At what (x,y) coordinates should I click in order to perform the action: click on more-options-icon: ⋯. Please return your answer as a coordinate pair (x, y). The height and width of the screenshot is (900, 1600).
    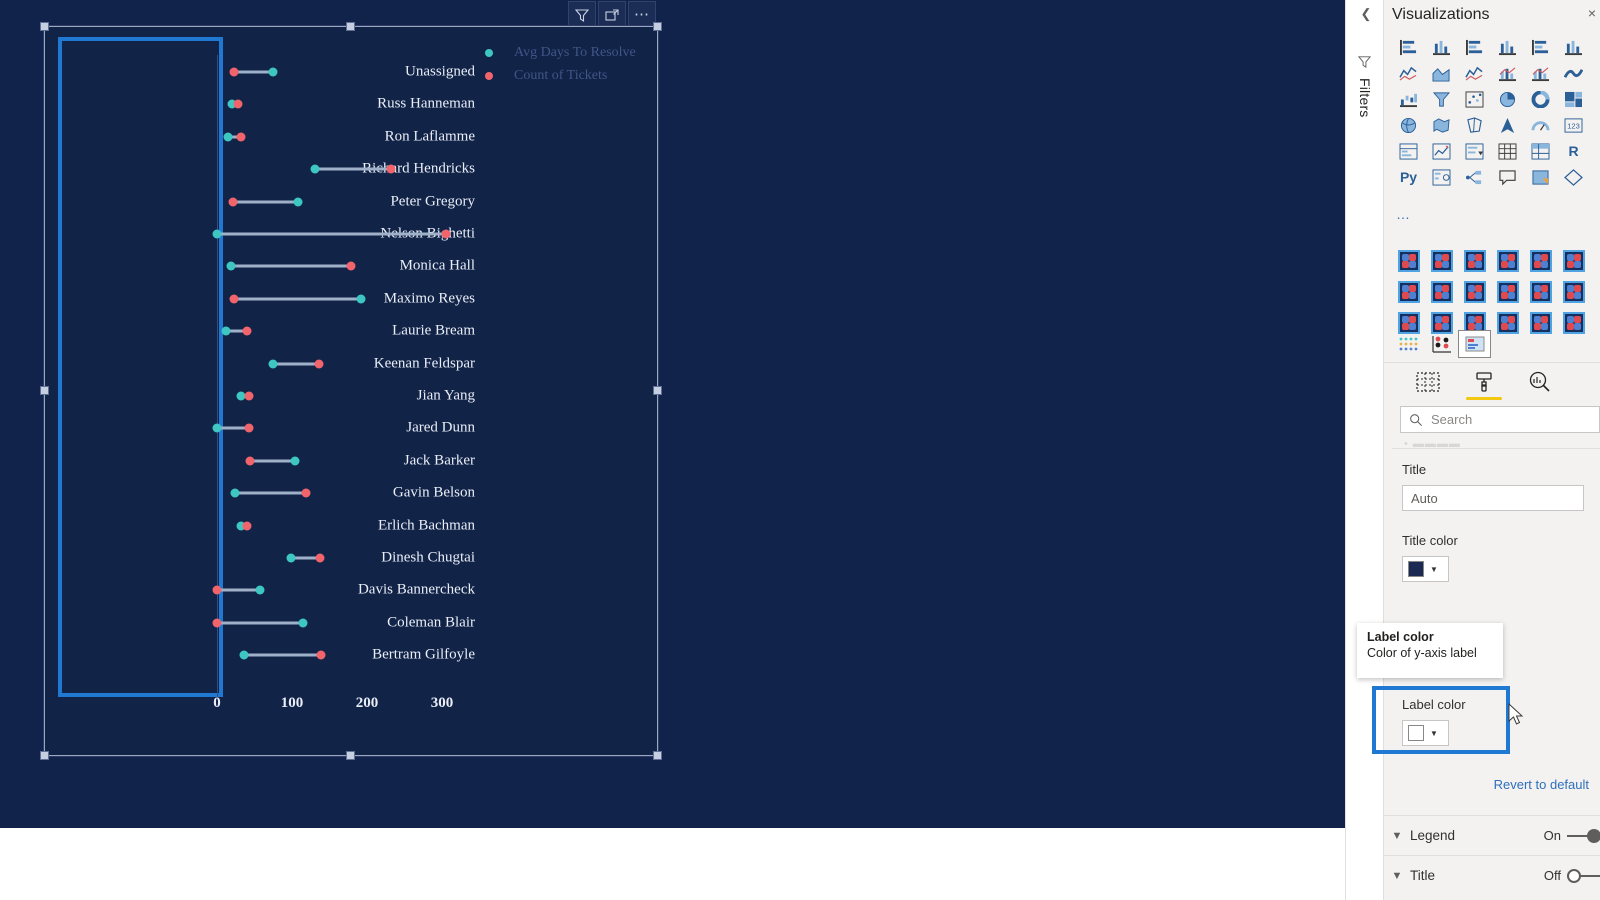
    Looking at the image, I should click on (642, 14).